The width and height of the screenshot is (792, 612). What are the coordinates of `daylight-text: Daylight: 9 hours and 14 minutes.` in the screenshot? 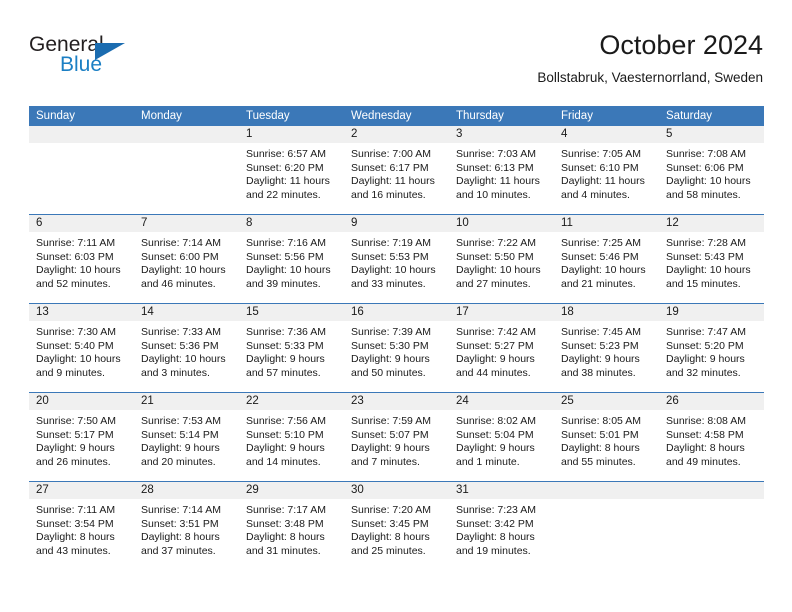 It's located at (285, 455).